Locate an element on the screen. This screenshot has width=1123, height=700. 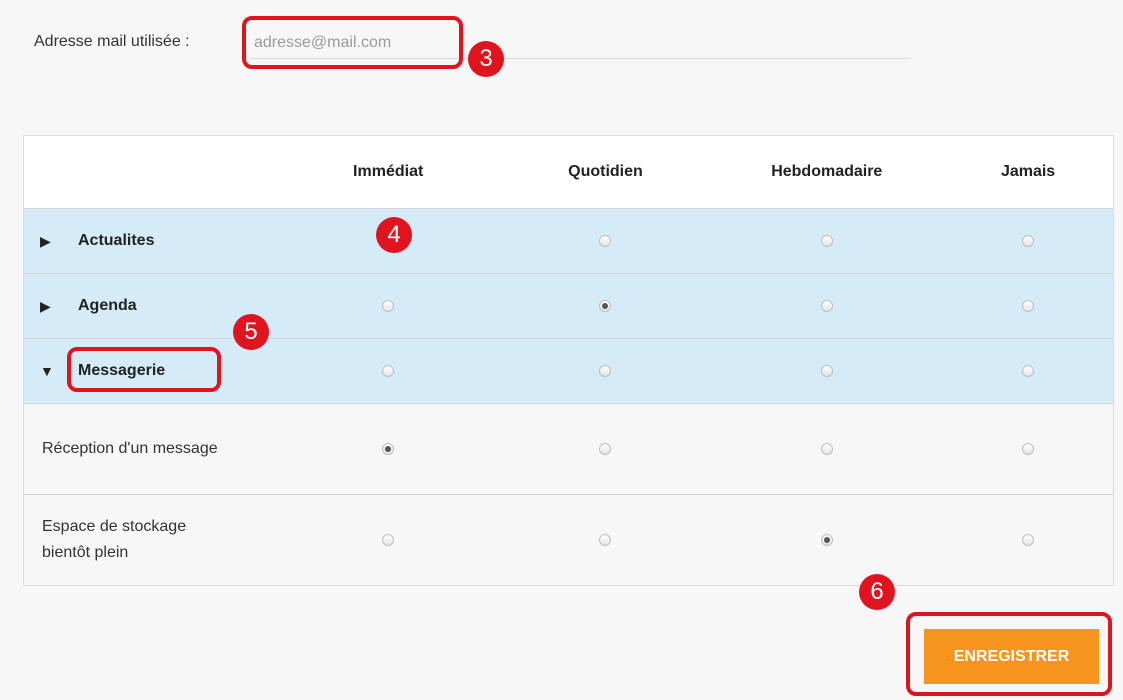
radio-messagerie-immediat is located at coordinates (388, 371).